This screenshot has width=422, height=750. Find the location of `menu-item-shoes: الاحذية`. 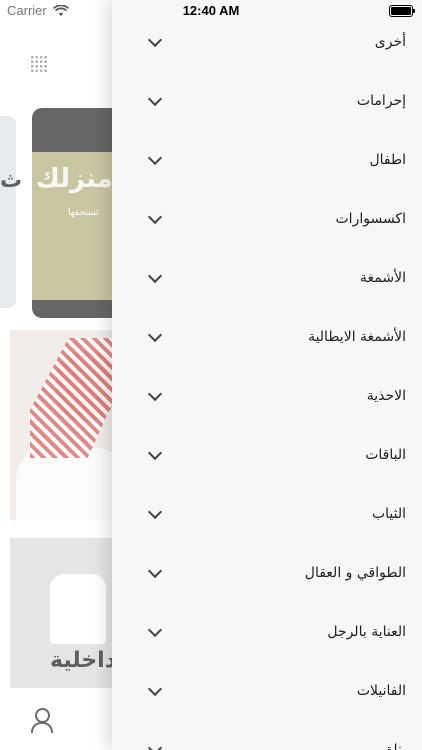

menu-item-shoes: الاحذية is located at coordinates (267, 395).